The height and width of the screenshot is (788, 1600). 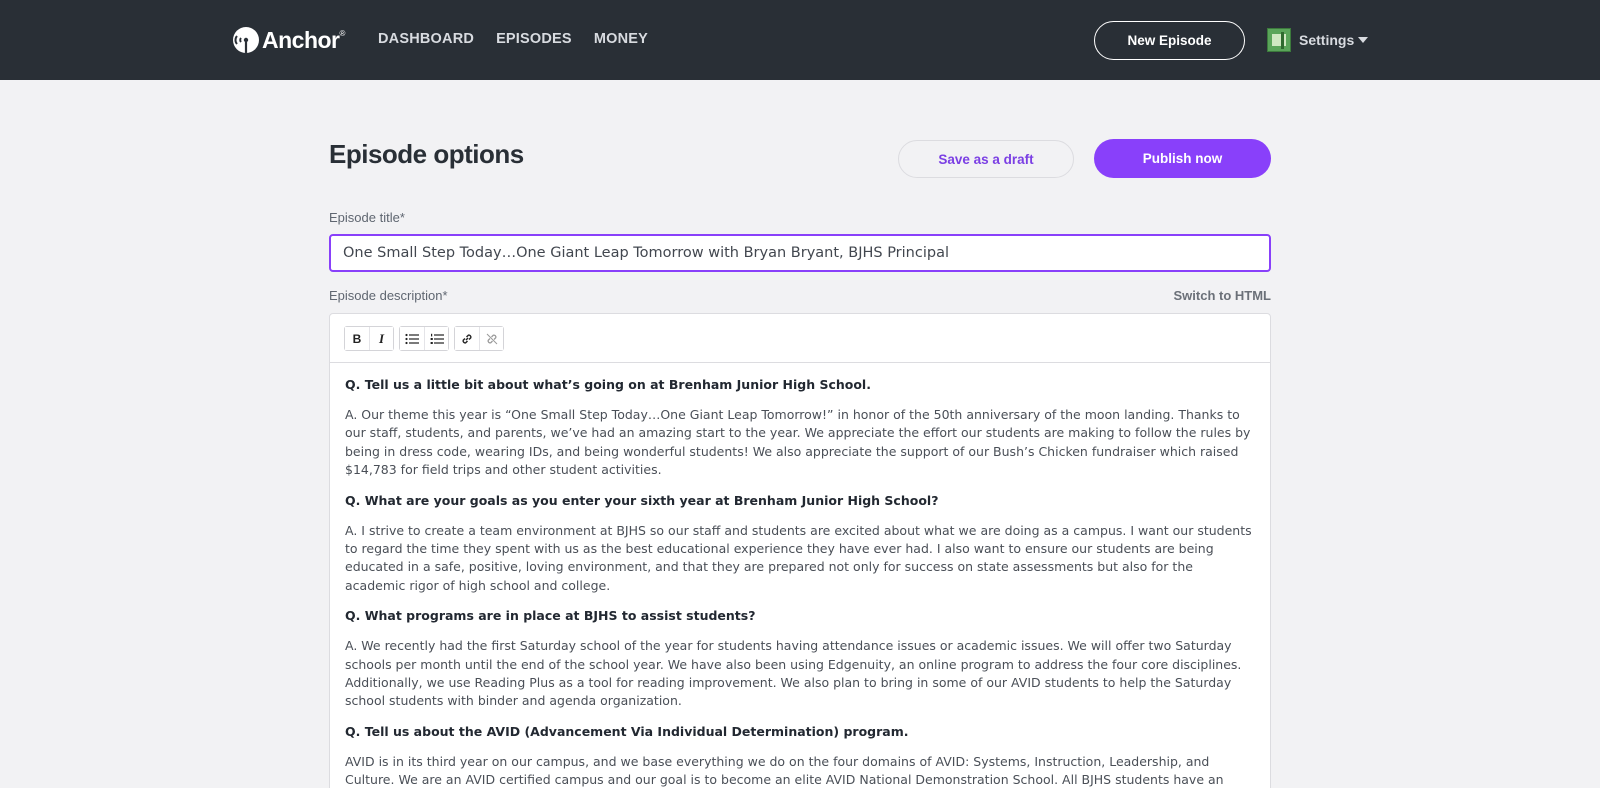 I want to click on publish-now-button: Publish now, so click(x=1182, y=158).